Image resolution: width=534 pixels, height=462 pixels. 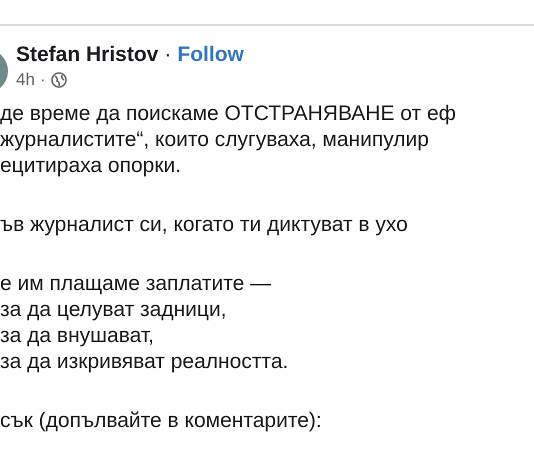 I want to click on post-text-line: за да изкривяват реалността., so click(x=144, y=362).